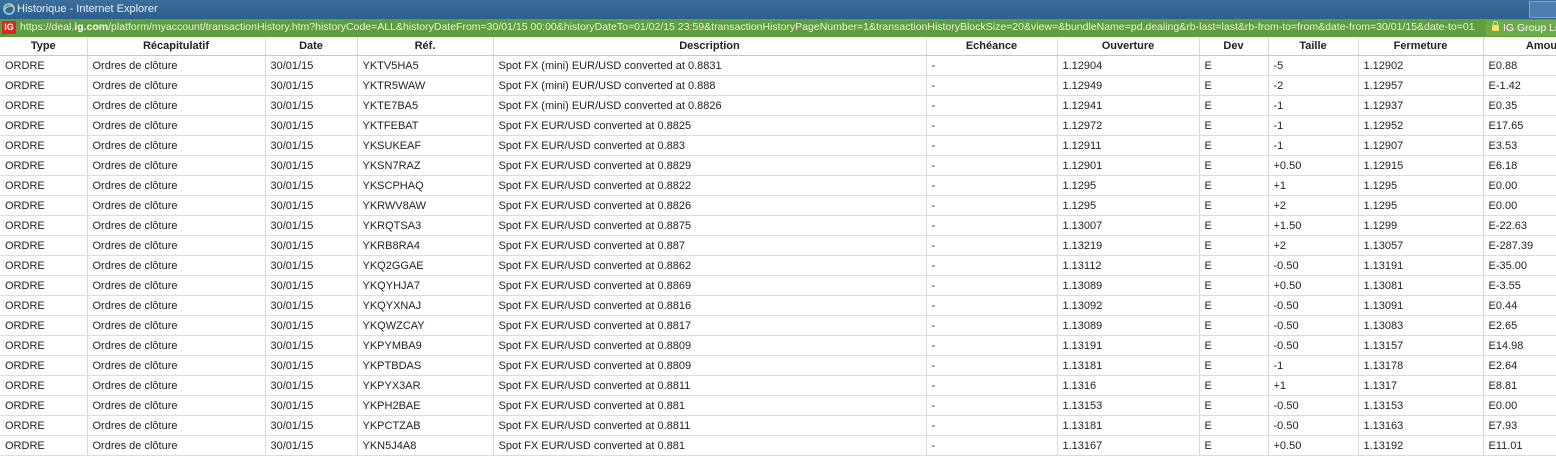 The height and width of the screenshot is (468, 1556). What do you see at coordinates (710, 225) in the screenshot?
I see `cell-description: Spot FX EUR/USD converted at 0.8875` at bounding box center [710, 225].